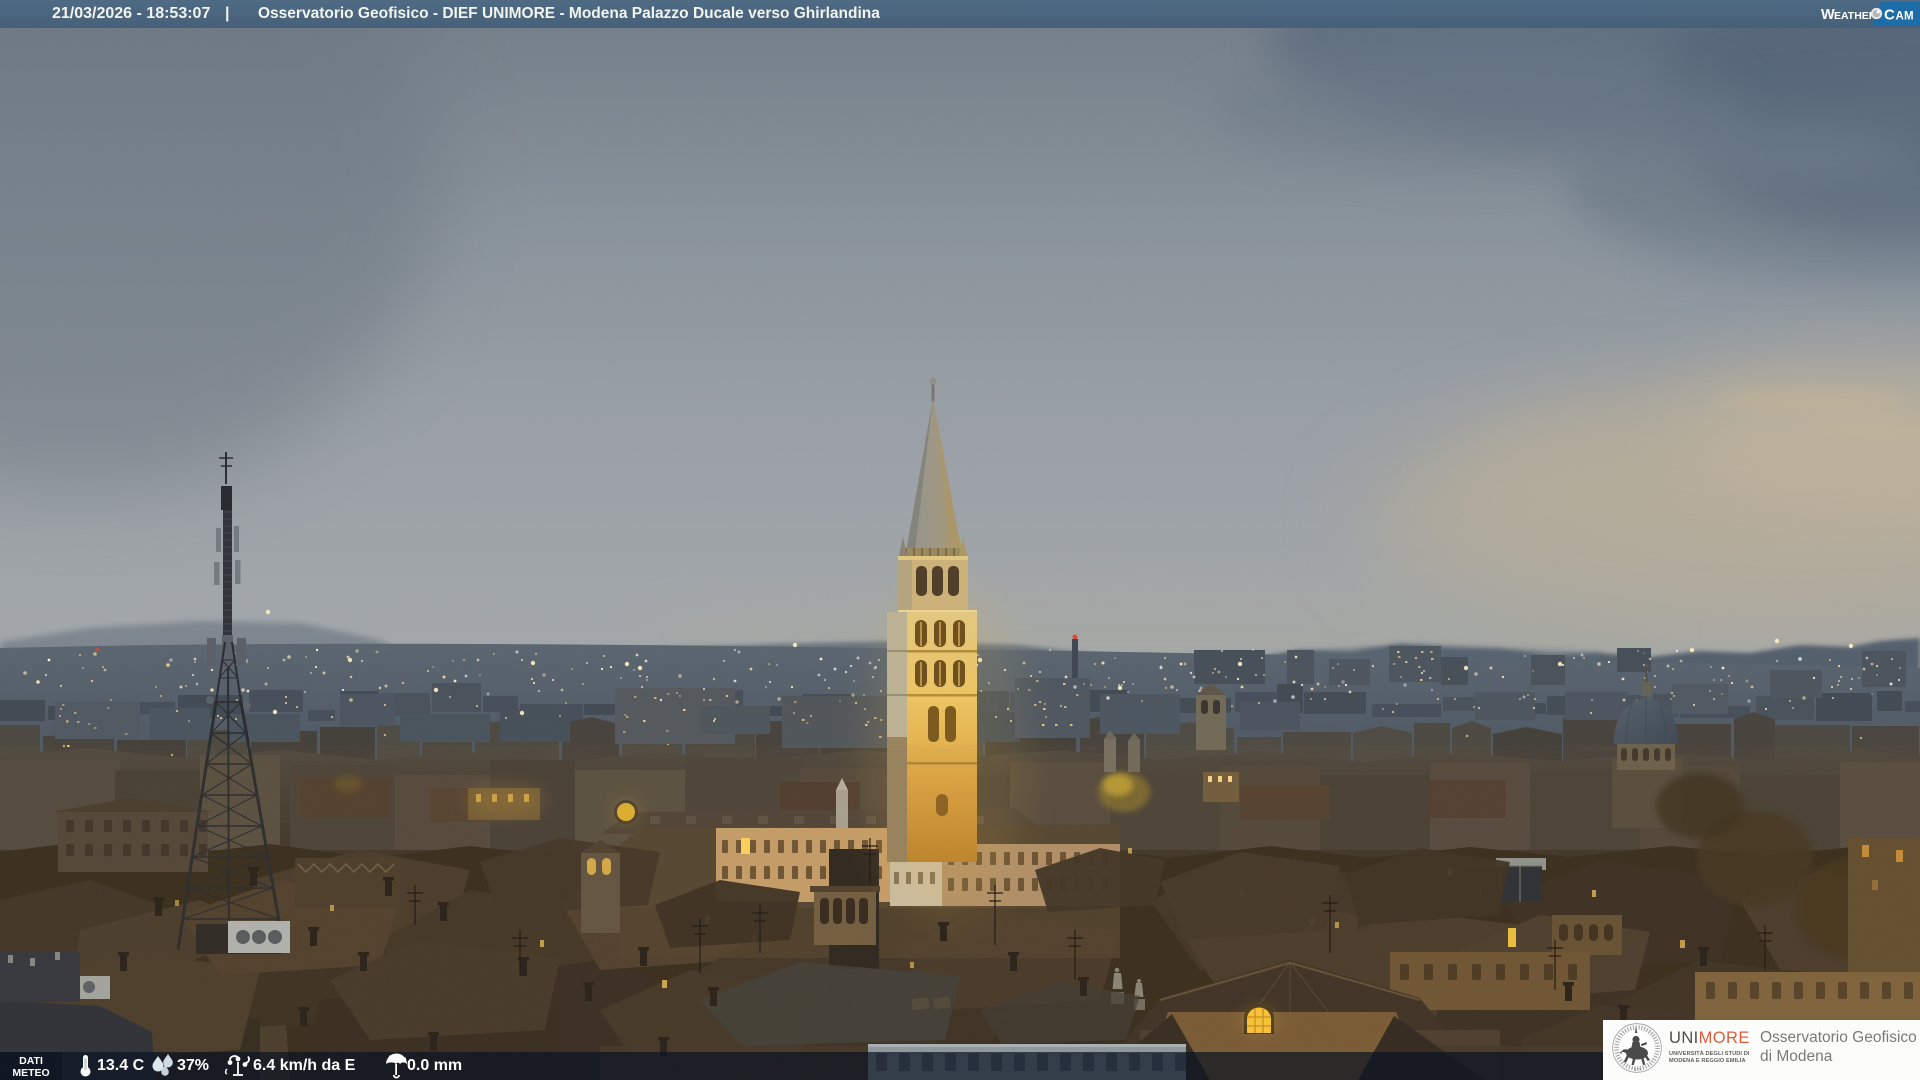  What do you see at coordinates (1828, 15) in the screenshot?
I see `svg-text: W` at bounding box center [1828, 15].